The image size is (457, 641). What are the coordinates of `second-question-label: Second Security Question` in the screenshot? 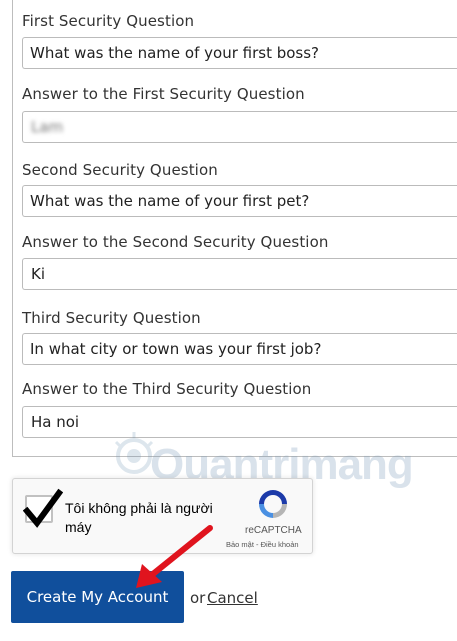 It's located at (120, 170).